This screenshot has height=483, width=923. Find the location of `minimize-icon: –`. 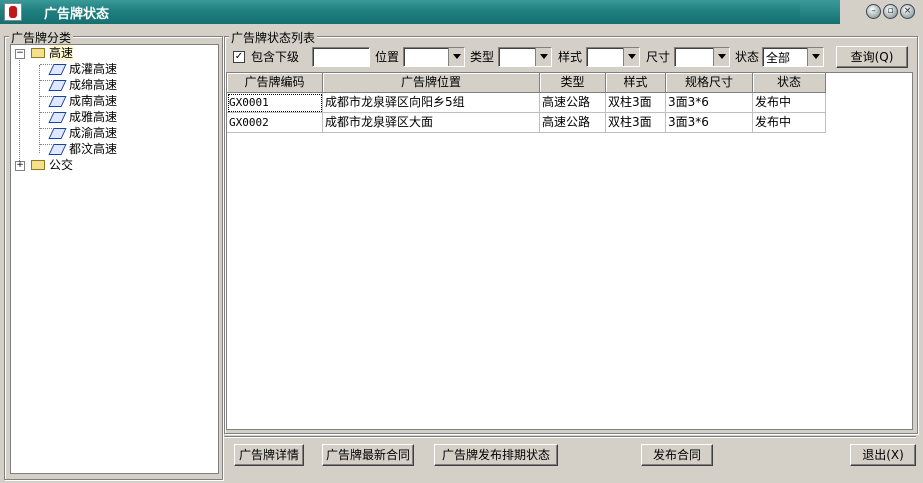

minimize-icon: – is located at coordinates (873, 11).